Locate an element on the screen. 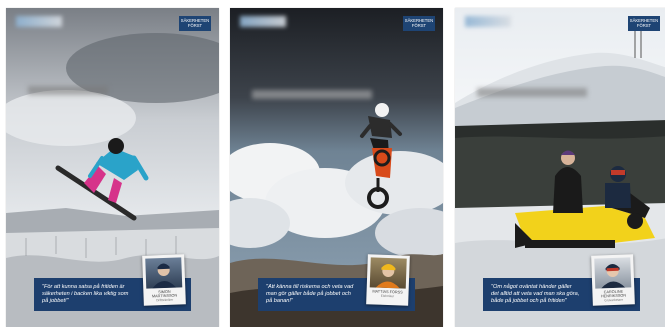 The width and height of the screenshot is (665, 327). portrait-polaroid: SIMON MARTINSSON Drifttekniker is located at coordinates (164, 280).